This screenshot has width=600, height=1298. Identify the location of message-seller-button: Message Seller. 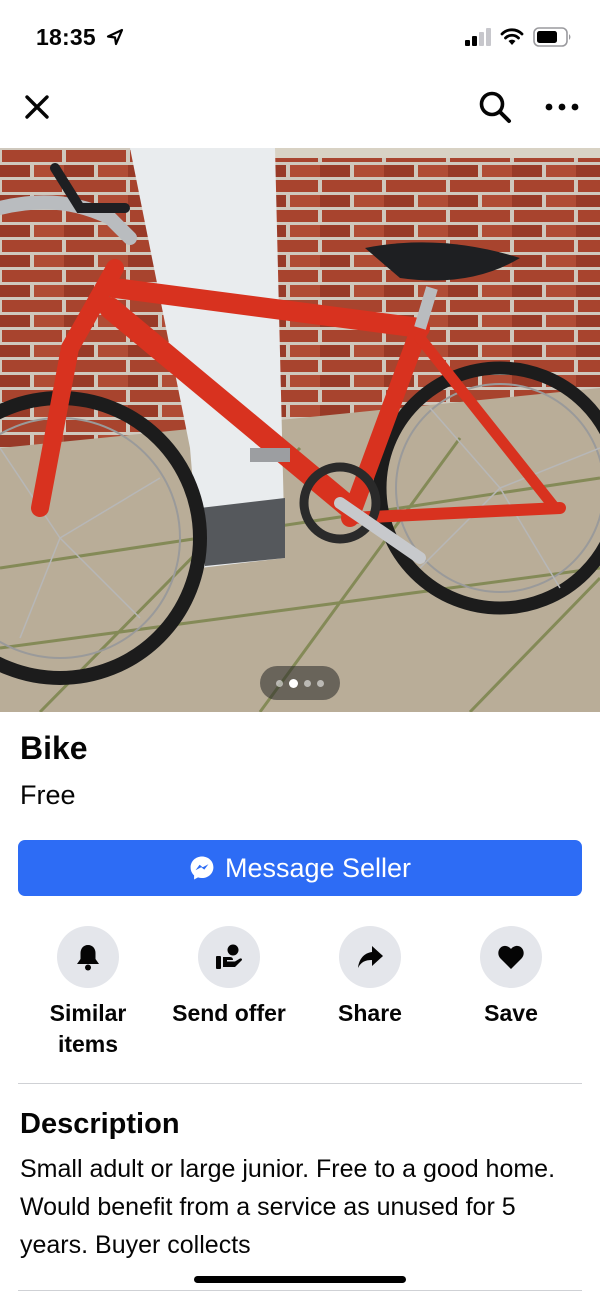
(300, 868).